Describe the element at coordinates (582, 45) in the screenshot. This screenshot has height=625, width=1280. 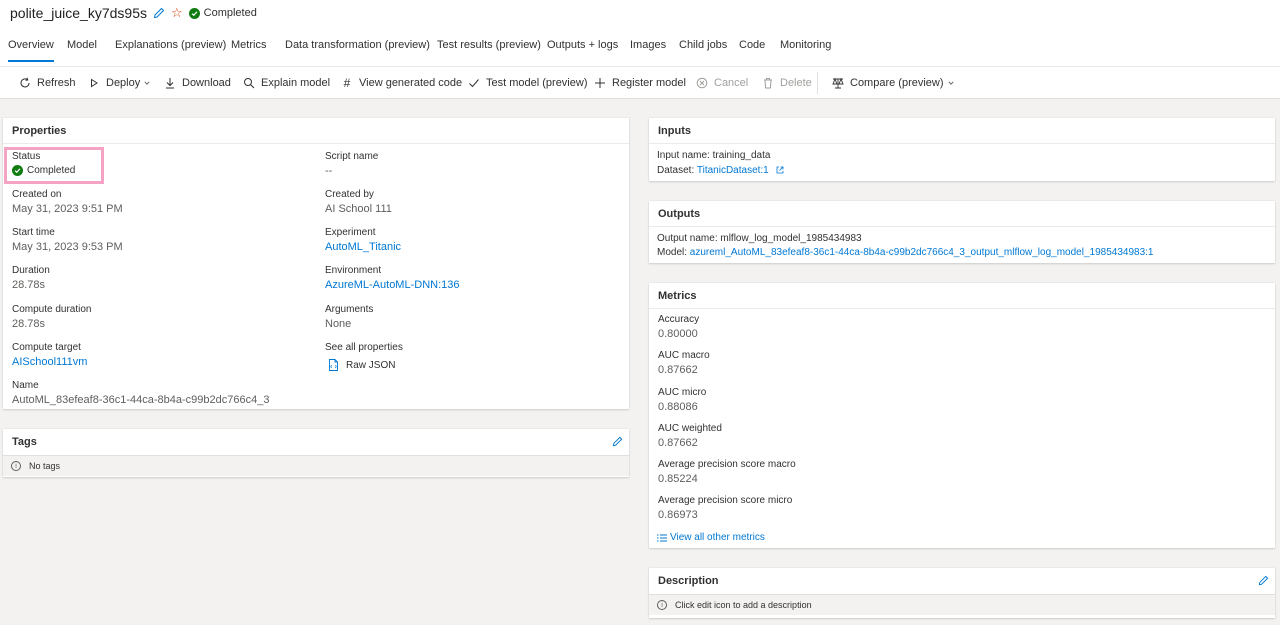
I see `tab-outputs-logs: Outputs + logs` at that location.